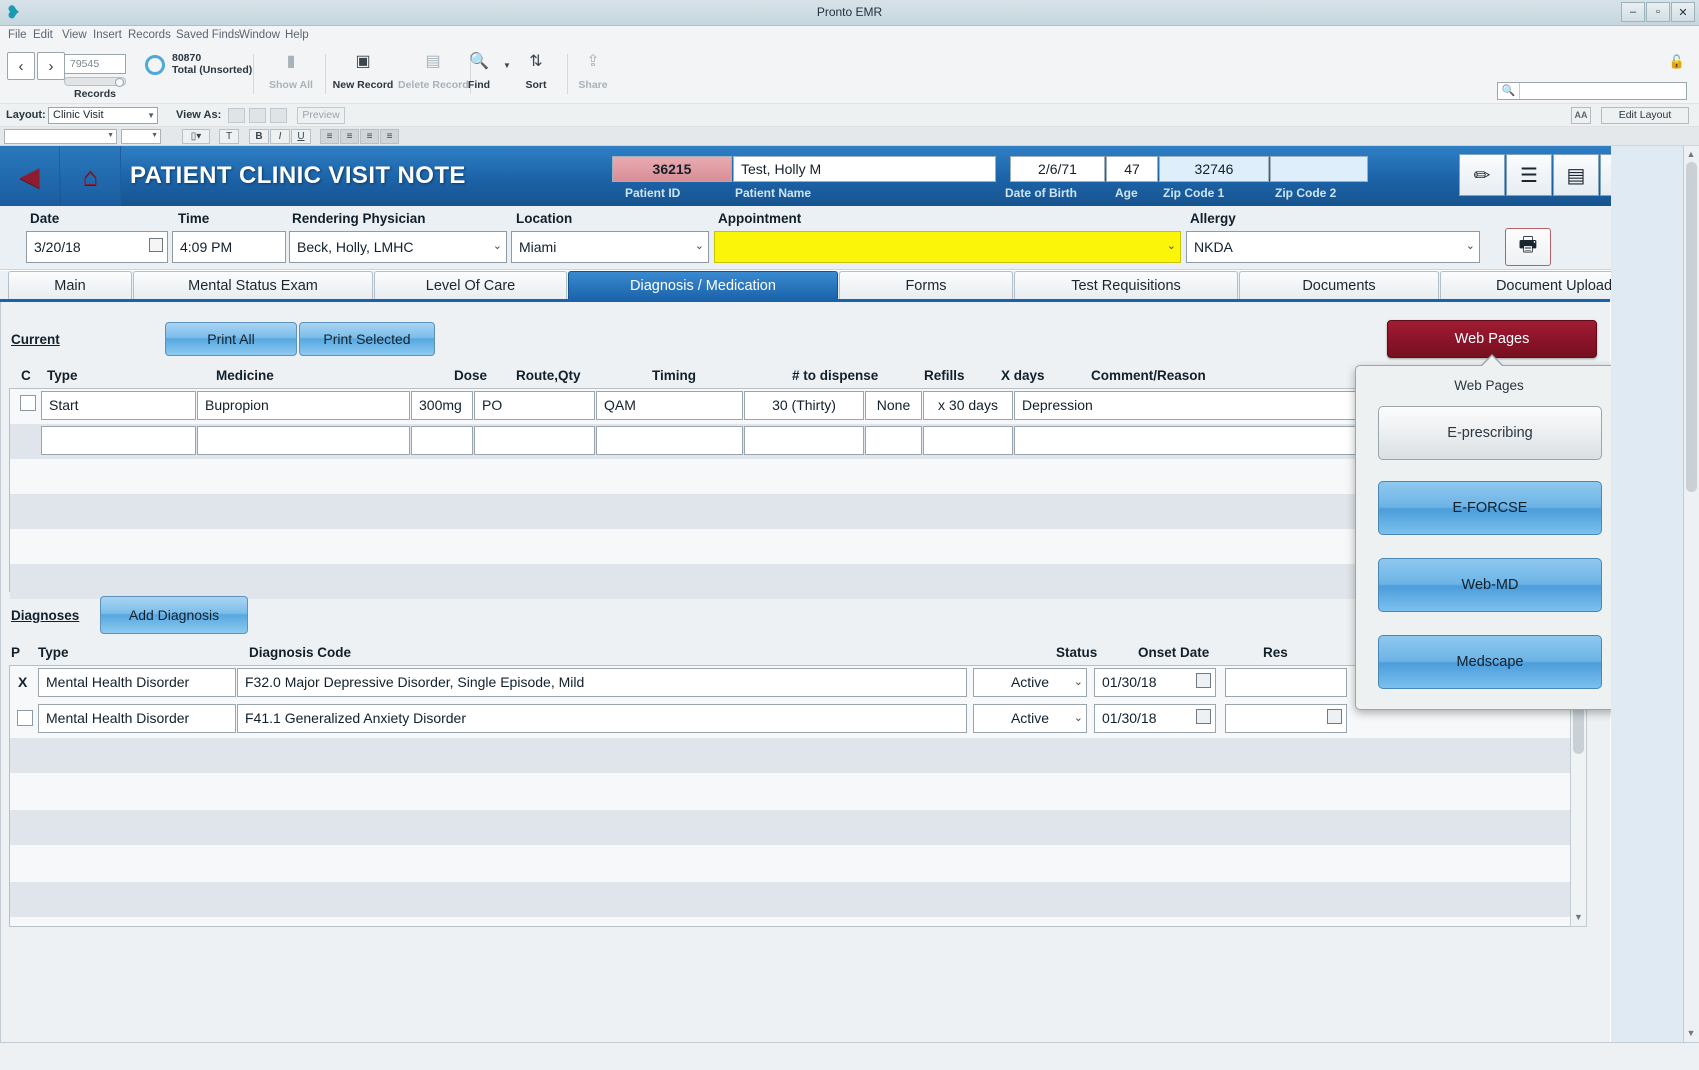 The height and width of the screenshot is (1070, 1699). Describe the element at coordinates (1319, 169) in the screenshot. I see `zip-code-2-field` at that location.